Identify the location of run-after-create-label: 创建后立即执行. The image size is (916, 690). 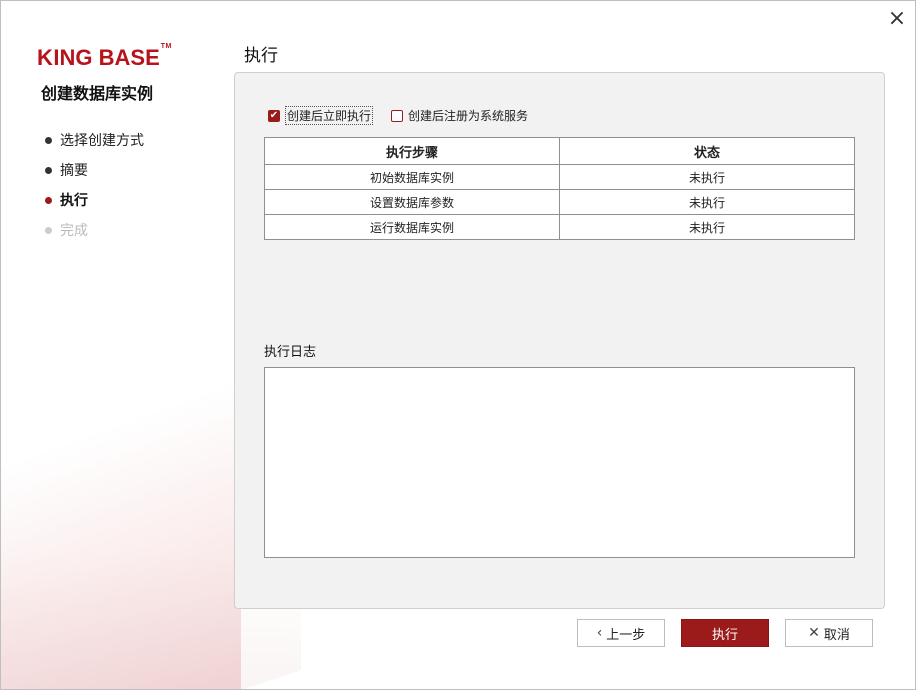
(329, 115).